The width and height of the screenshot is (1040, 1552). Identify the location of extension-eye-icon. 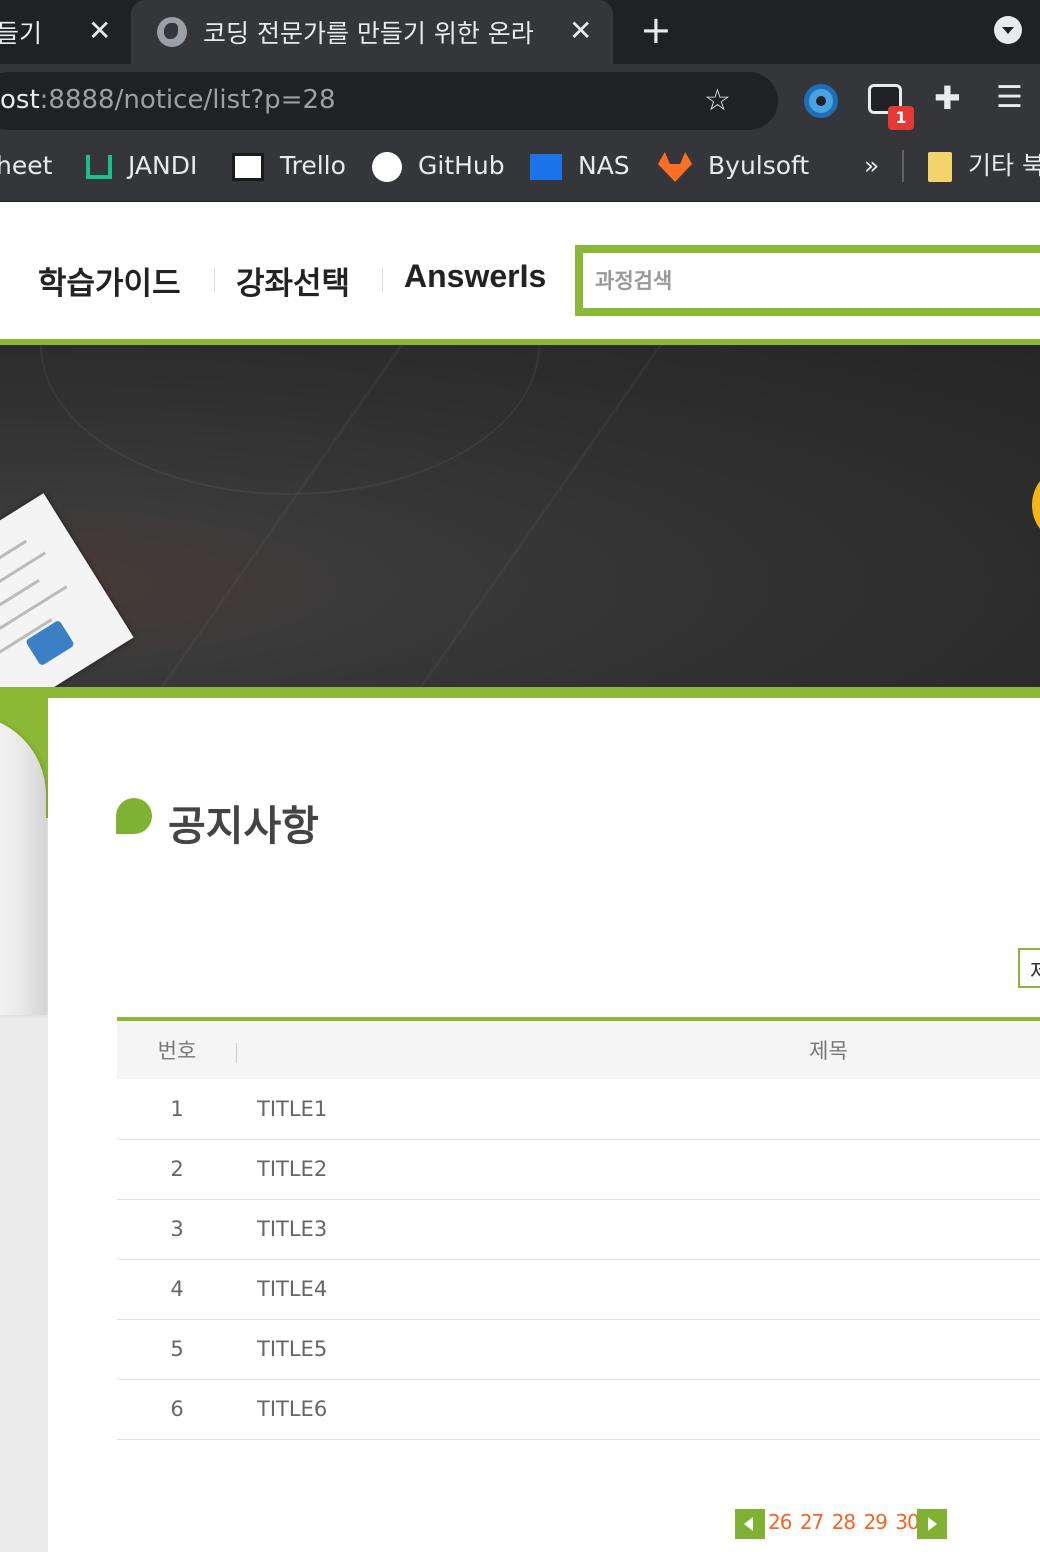
(821, 101).